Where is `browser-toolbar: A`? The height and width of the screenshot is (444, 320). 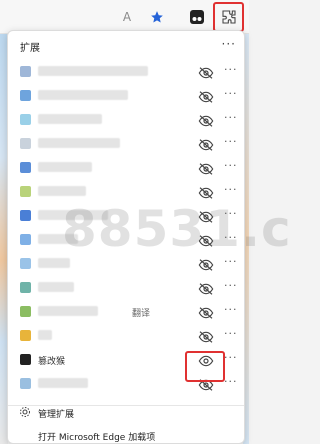
browser-toolbar: A is located at coordinates (124, 17).